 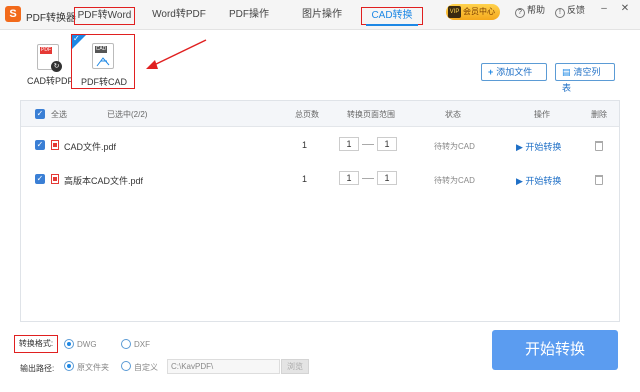 What do you see at coordinates (146, 367) in the screenshot?
I see `output-custom-label: 自定义` at bounding box center [146, 367].